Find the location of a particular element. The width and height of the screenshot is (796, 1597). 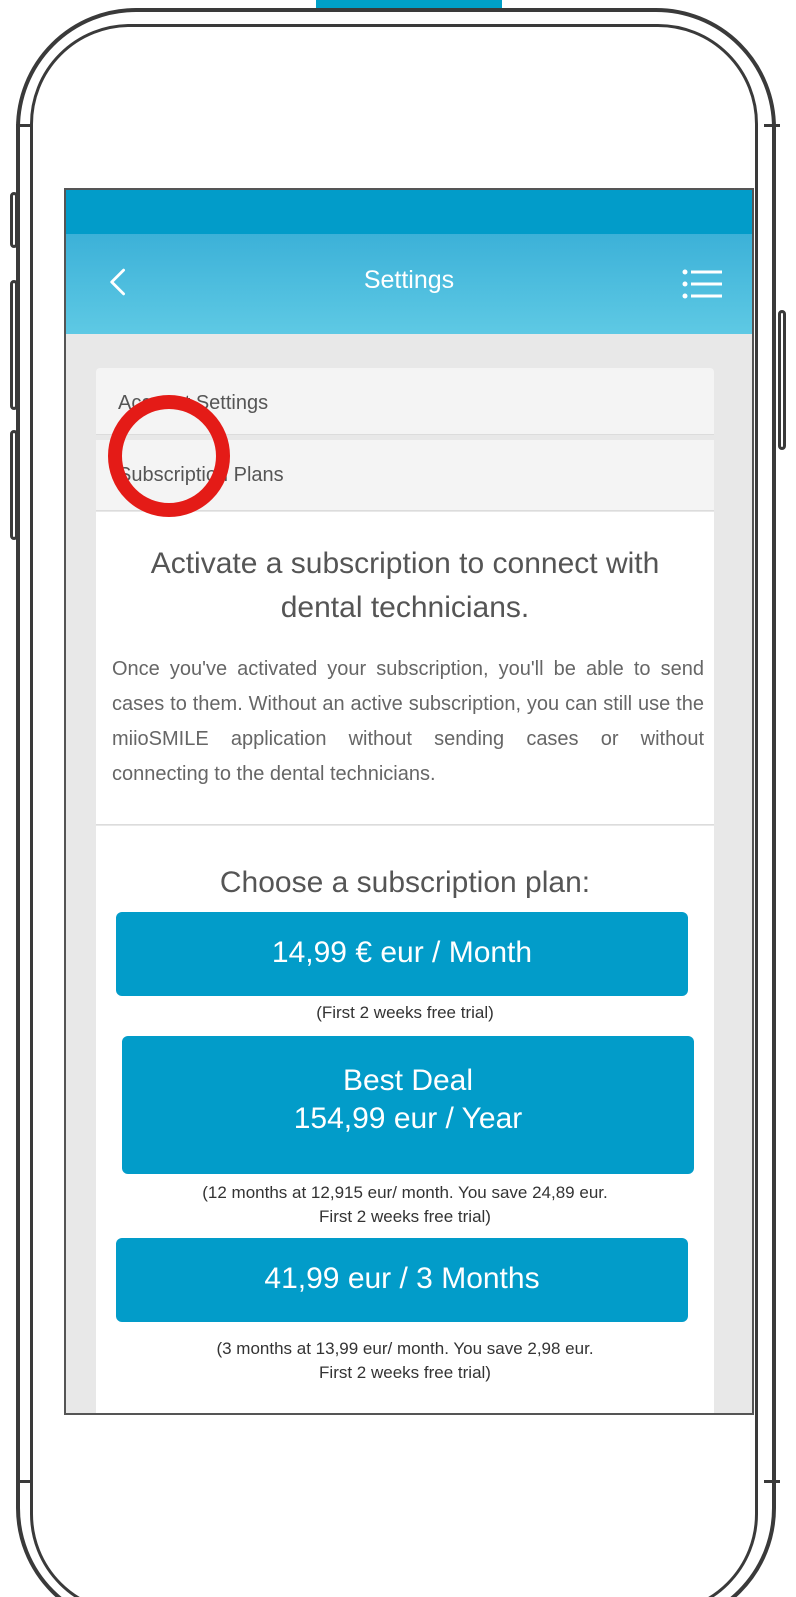

section-subscription-plans: Subscription Plans is located at coordinates (405, 475).